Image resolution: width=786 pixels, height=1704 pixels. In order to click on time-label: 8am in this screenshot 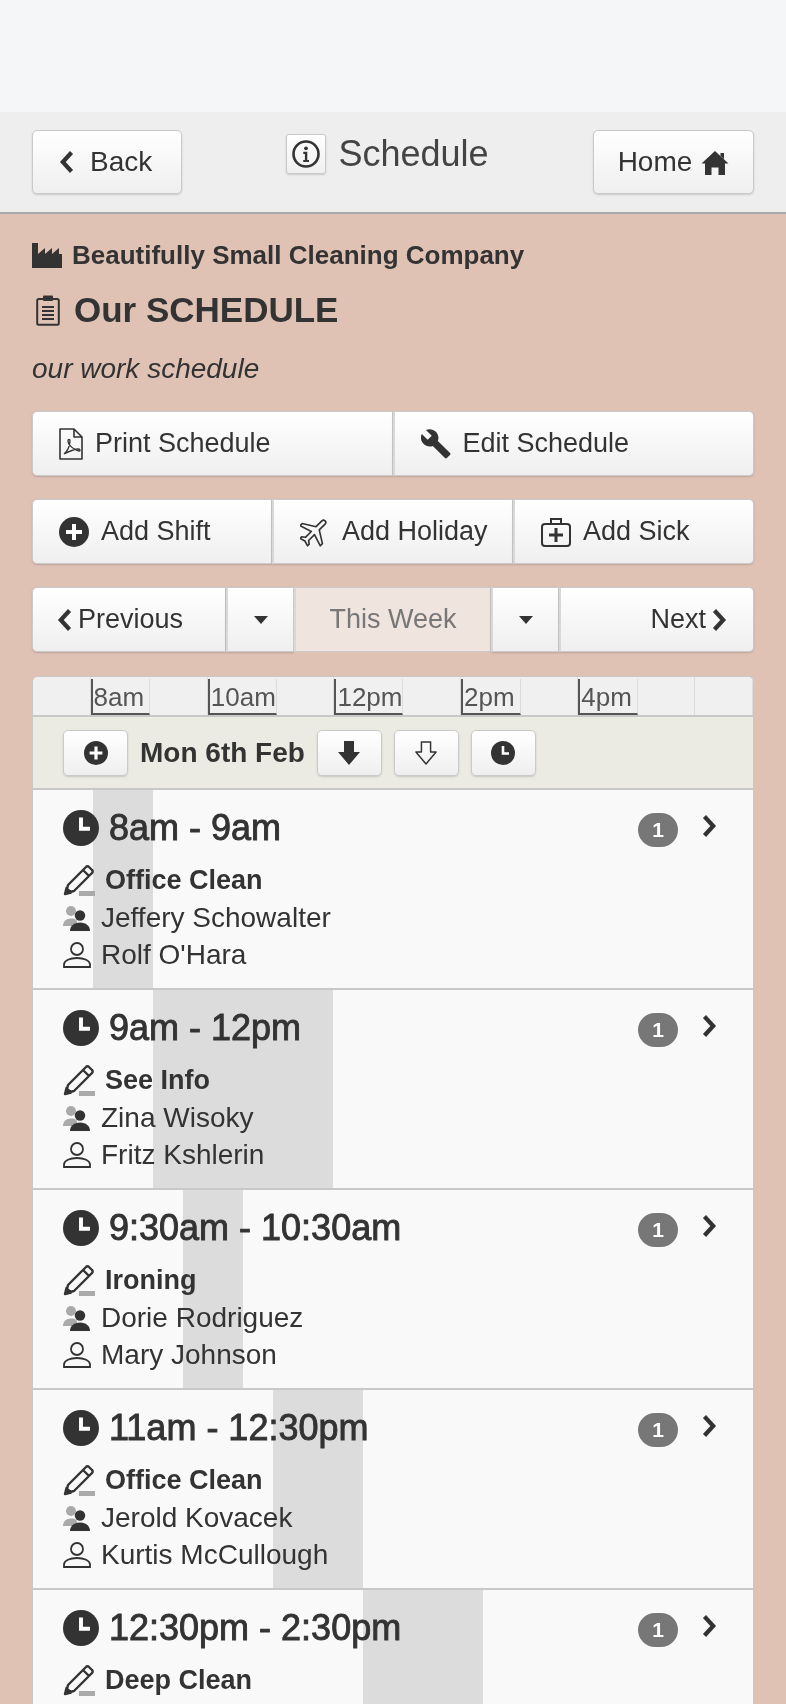, I will do `click(118, 697)`.